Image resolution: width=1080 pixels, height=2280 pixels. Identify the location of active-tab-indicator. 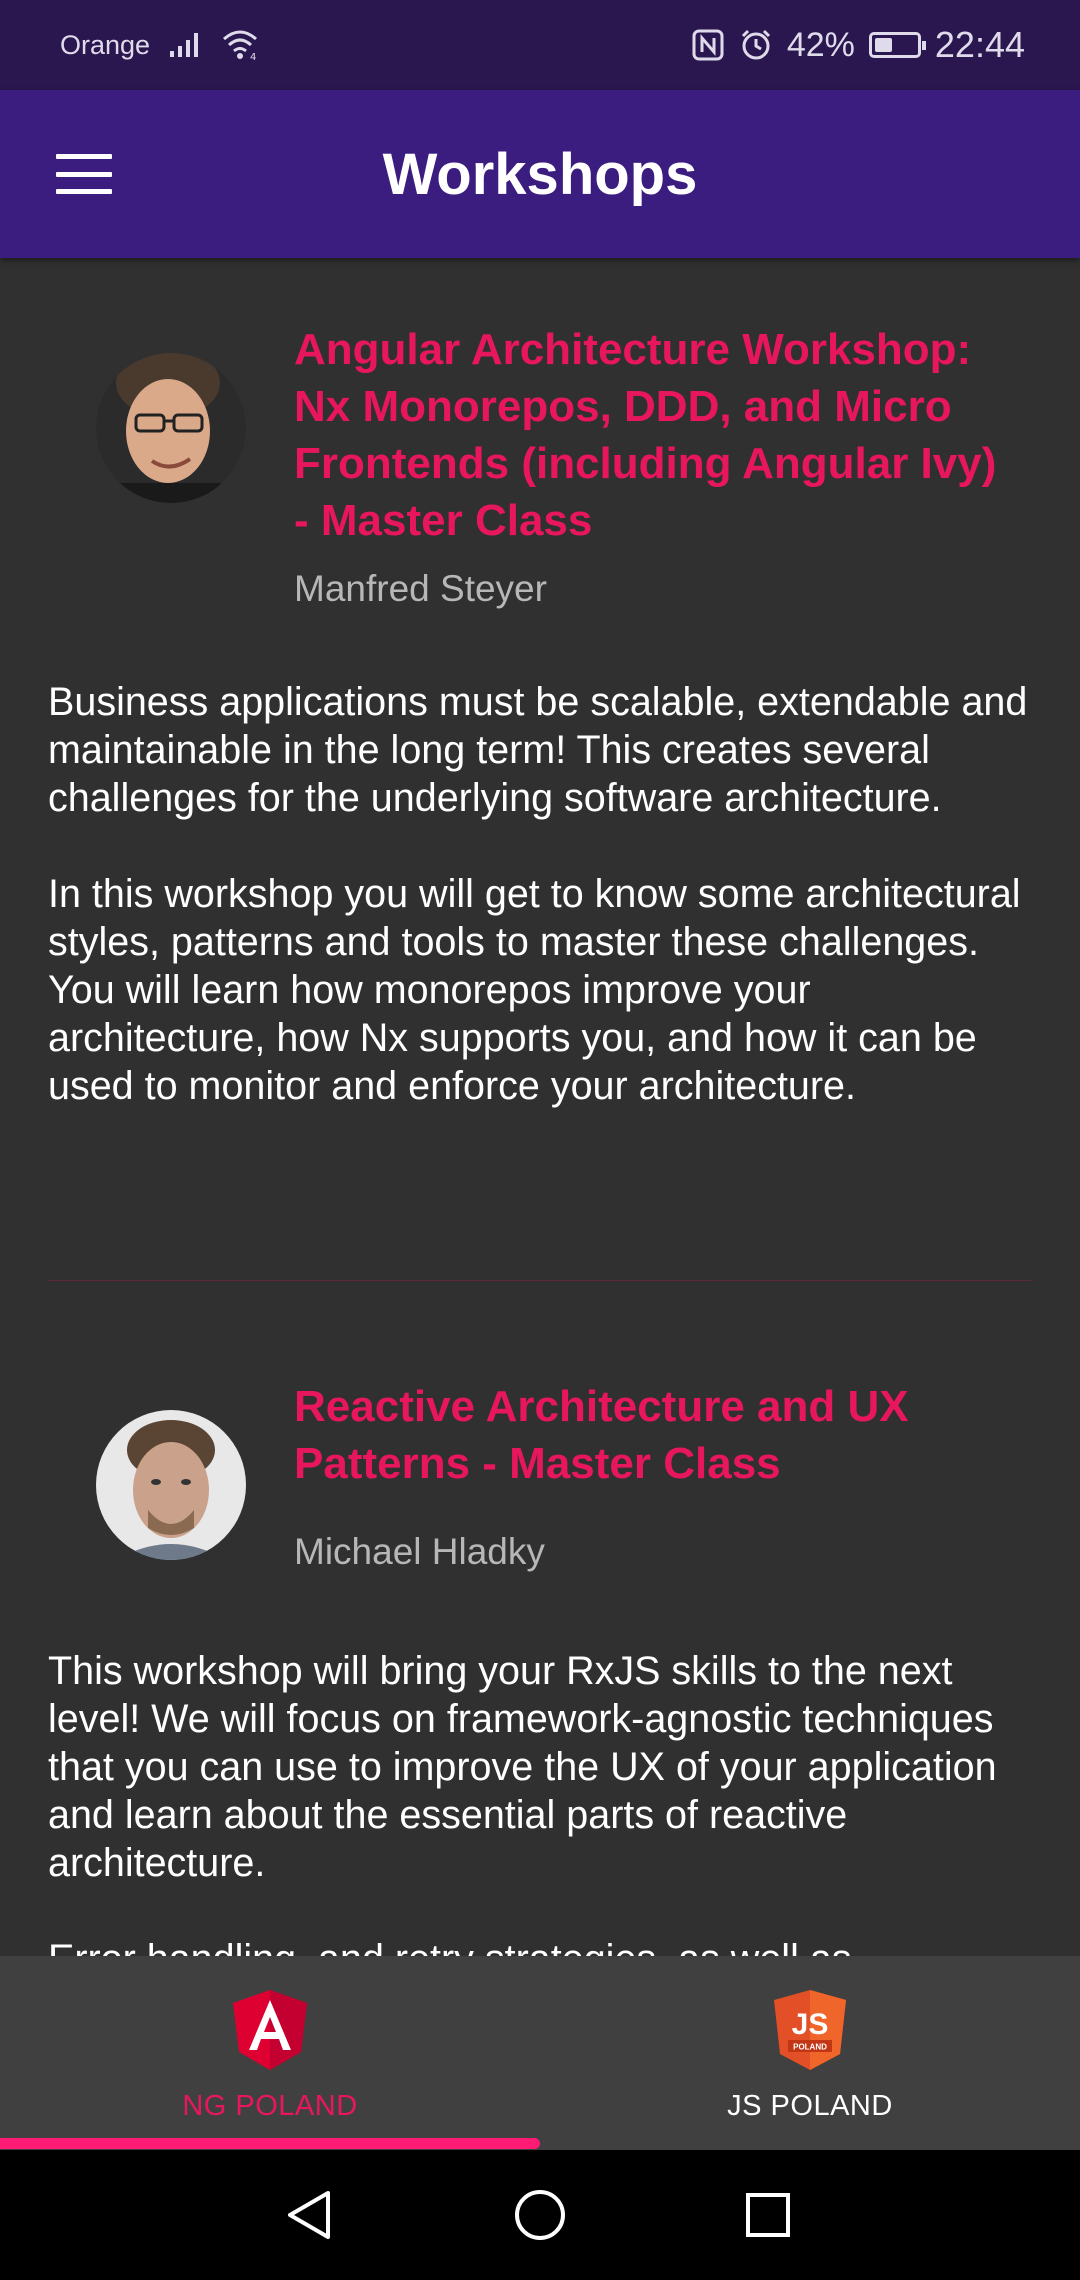
(270, 2143).